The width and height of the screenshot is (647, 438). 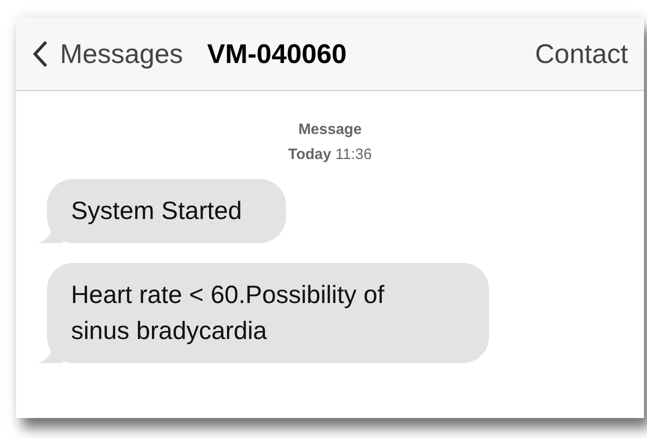 I want to click on message-bubble: System Started, so click(x=161, y=211).